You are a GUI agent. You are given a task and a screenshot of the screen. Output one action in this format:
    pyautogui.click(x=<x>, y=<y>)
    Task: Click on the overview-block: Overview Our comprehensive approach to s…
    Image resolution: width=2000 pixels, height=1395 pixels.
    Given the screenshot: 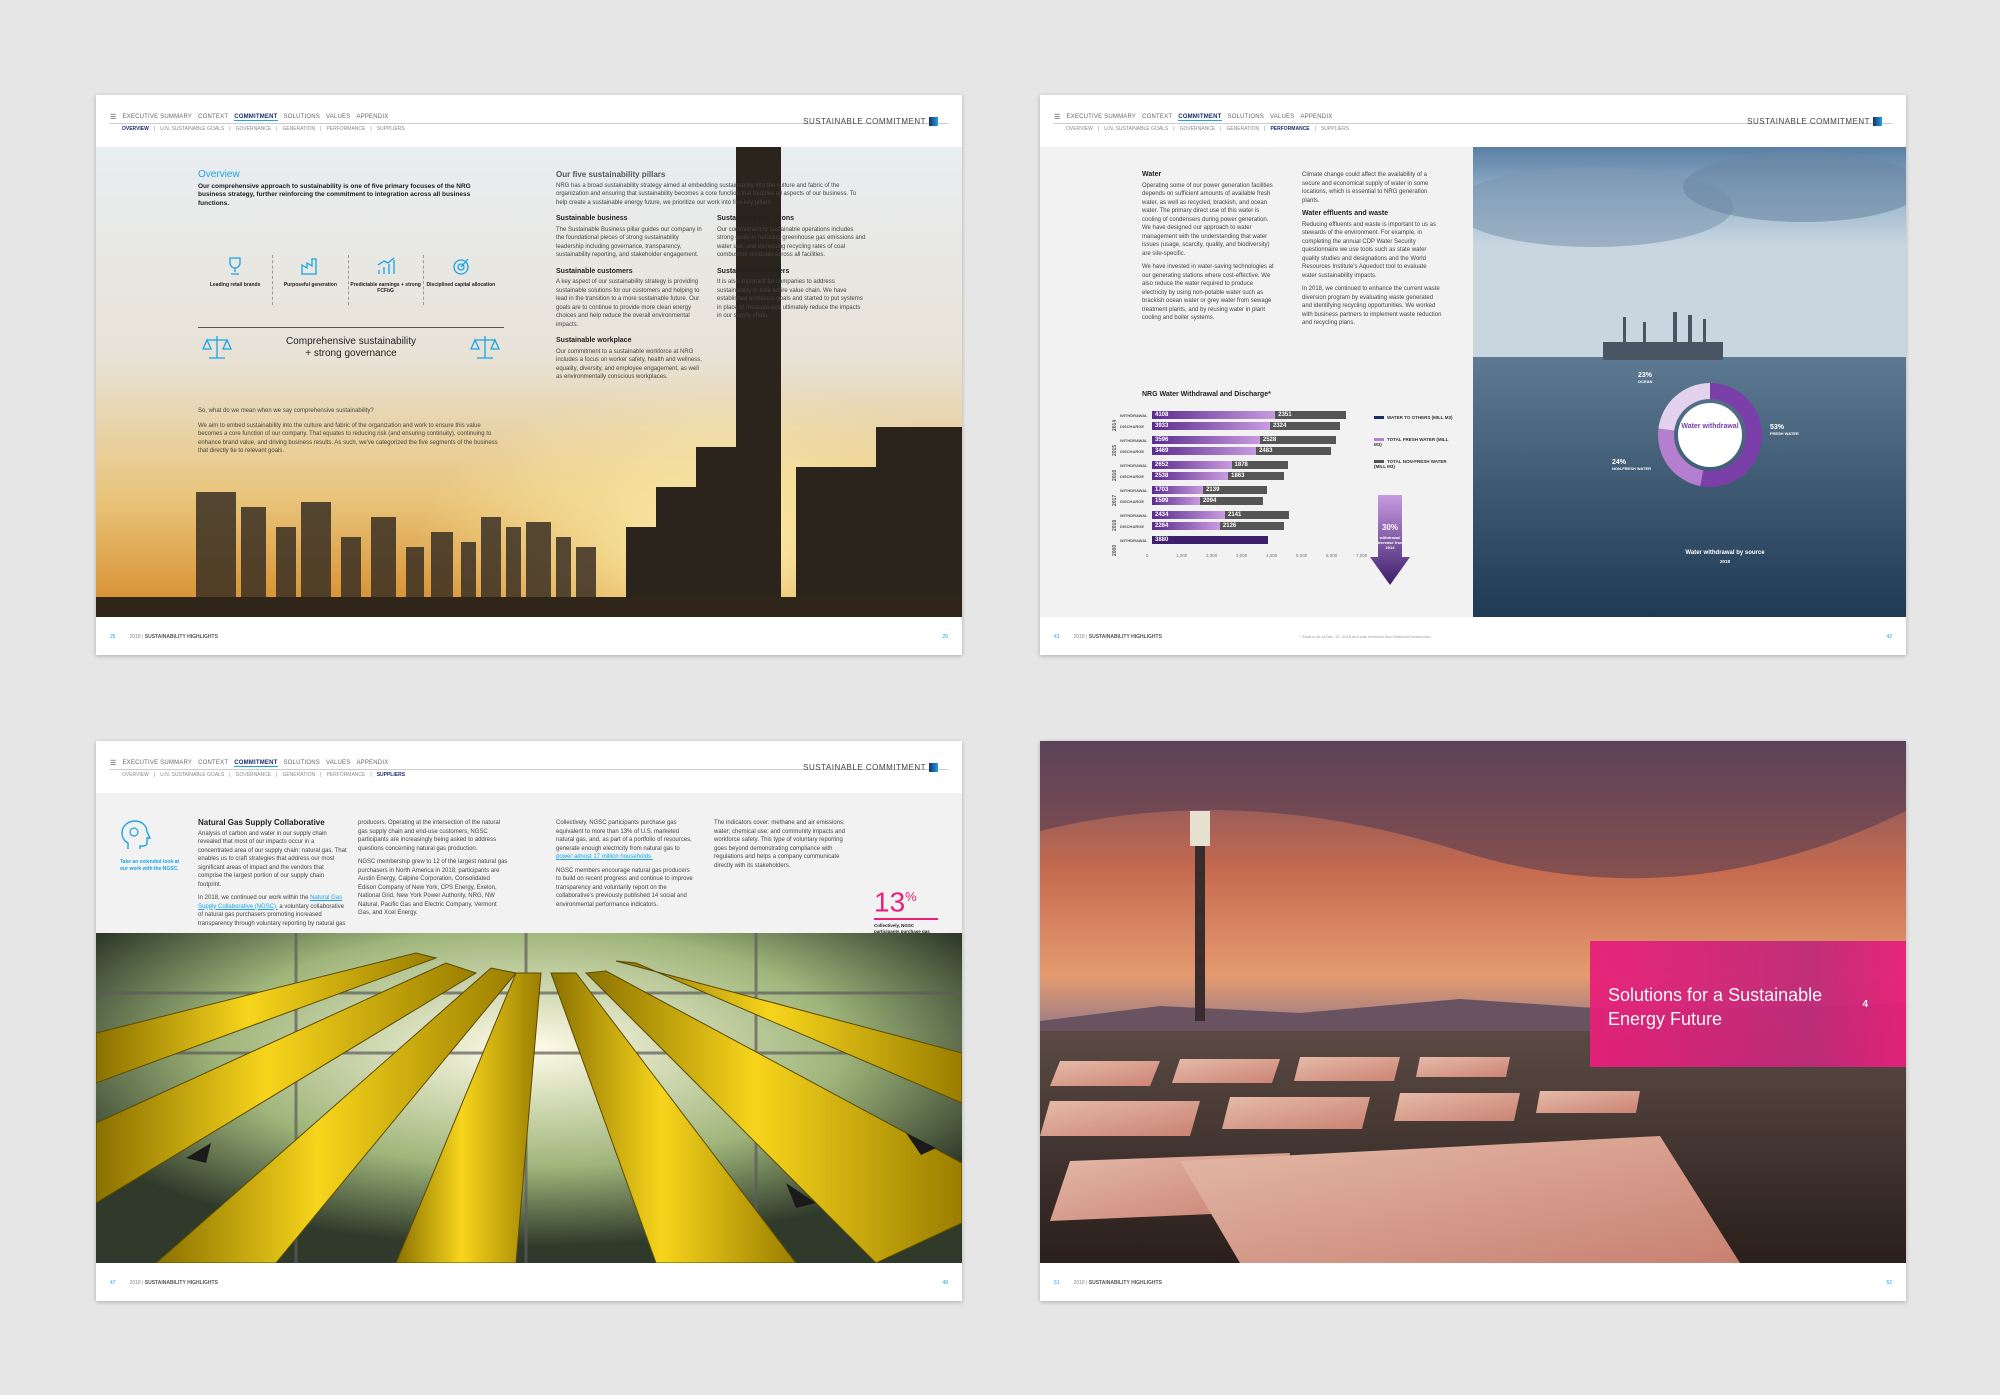 What is the action you would take?
    pyautogui.click(x=348, y=189)
    